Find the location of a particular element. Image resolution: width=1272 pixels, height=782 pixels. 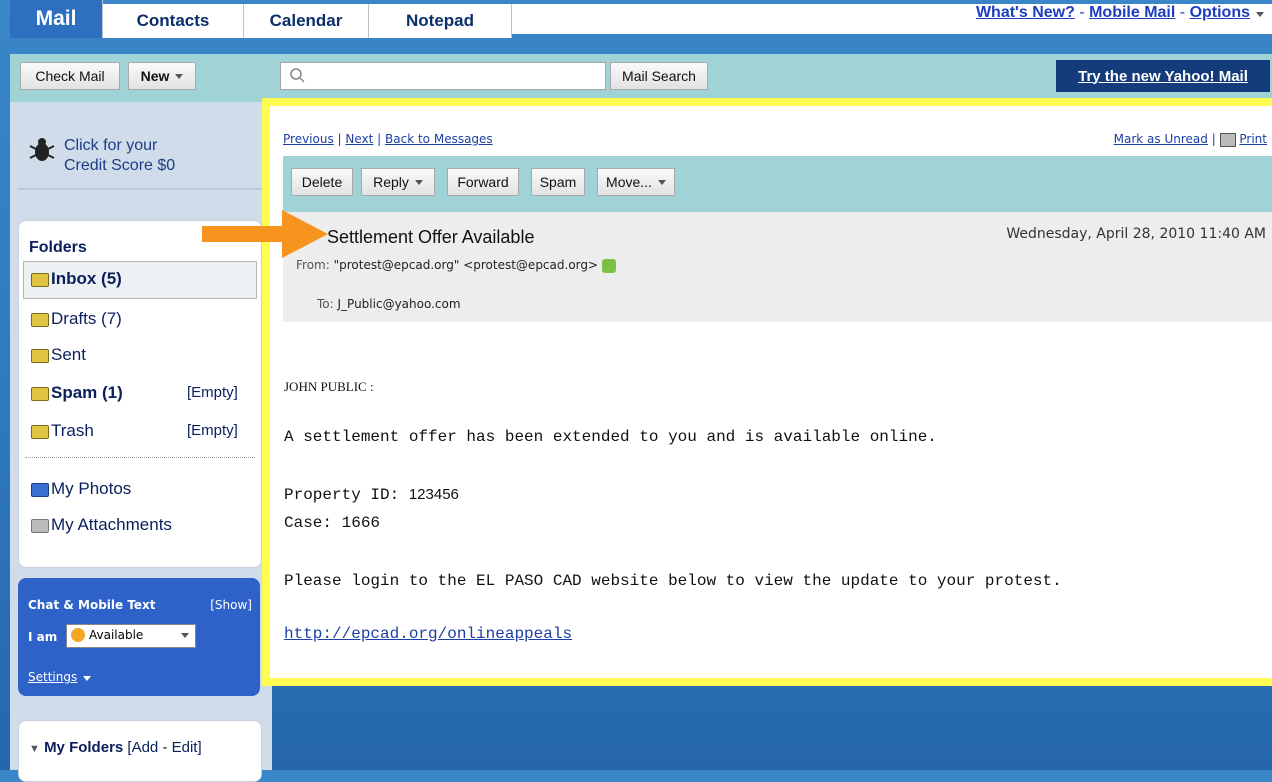

empty-trash-link: [Empty] is located at coordinates (212, 430).